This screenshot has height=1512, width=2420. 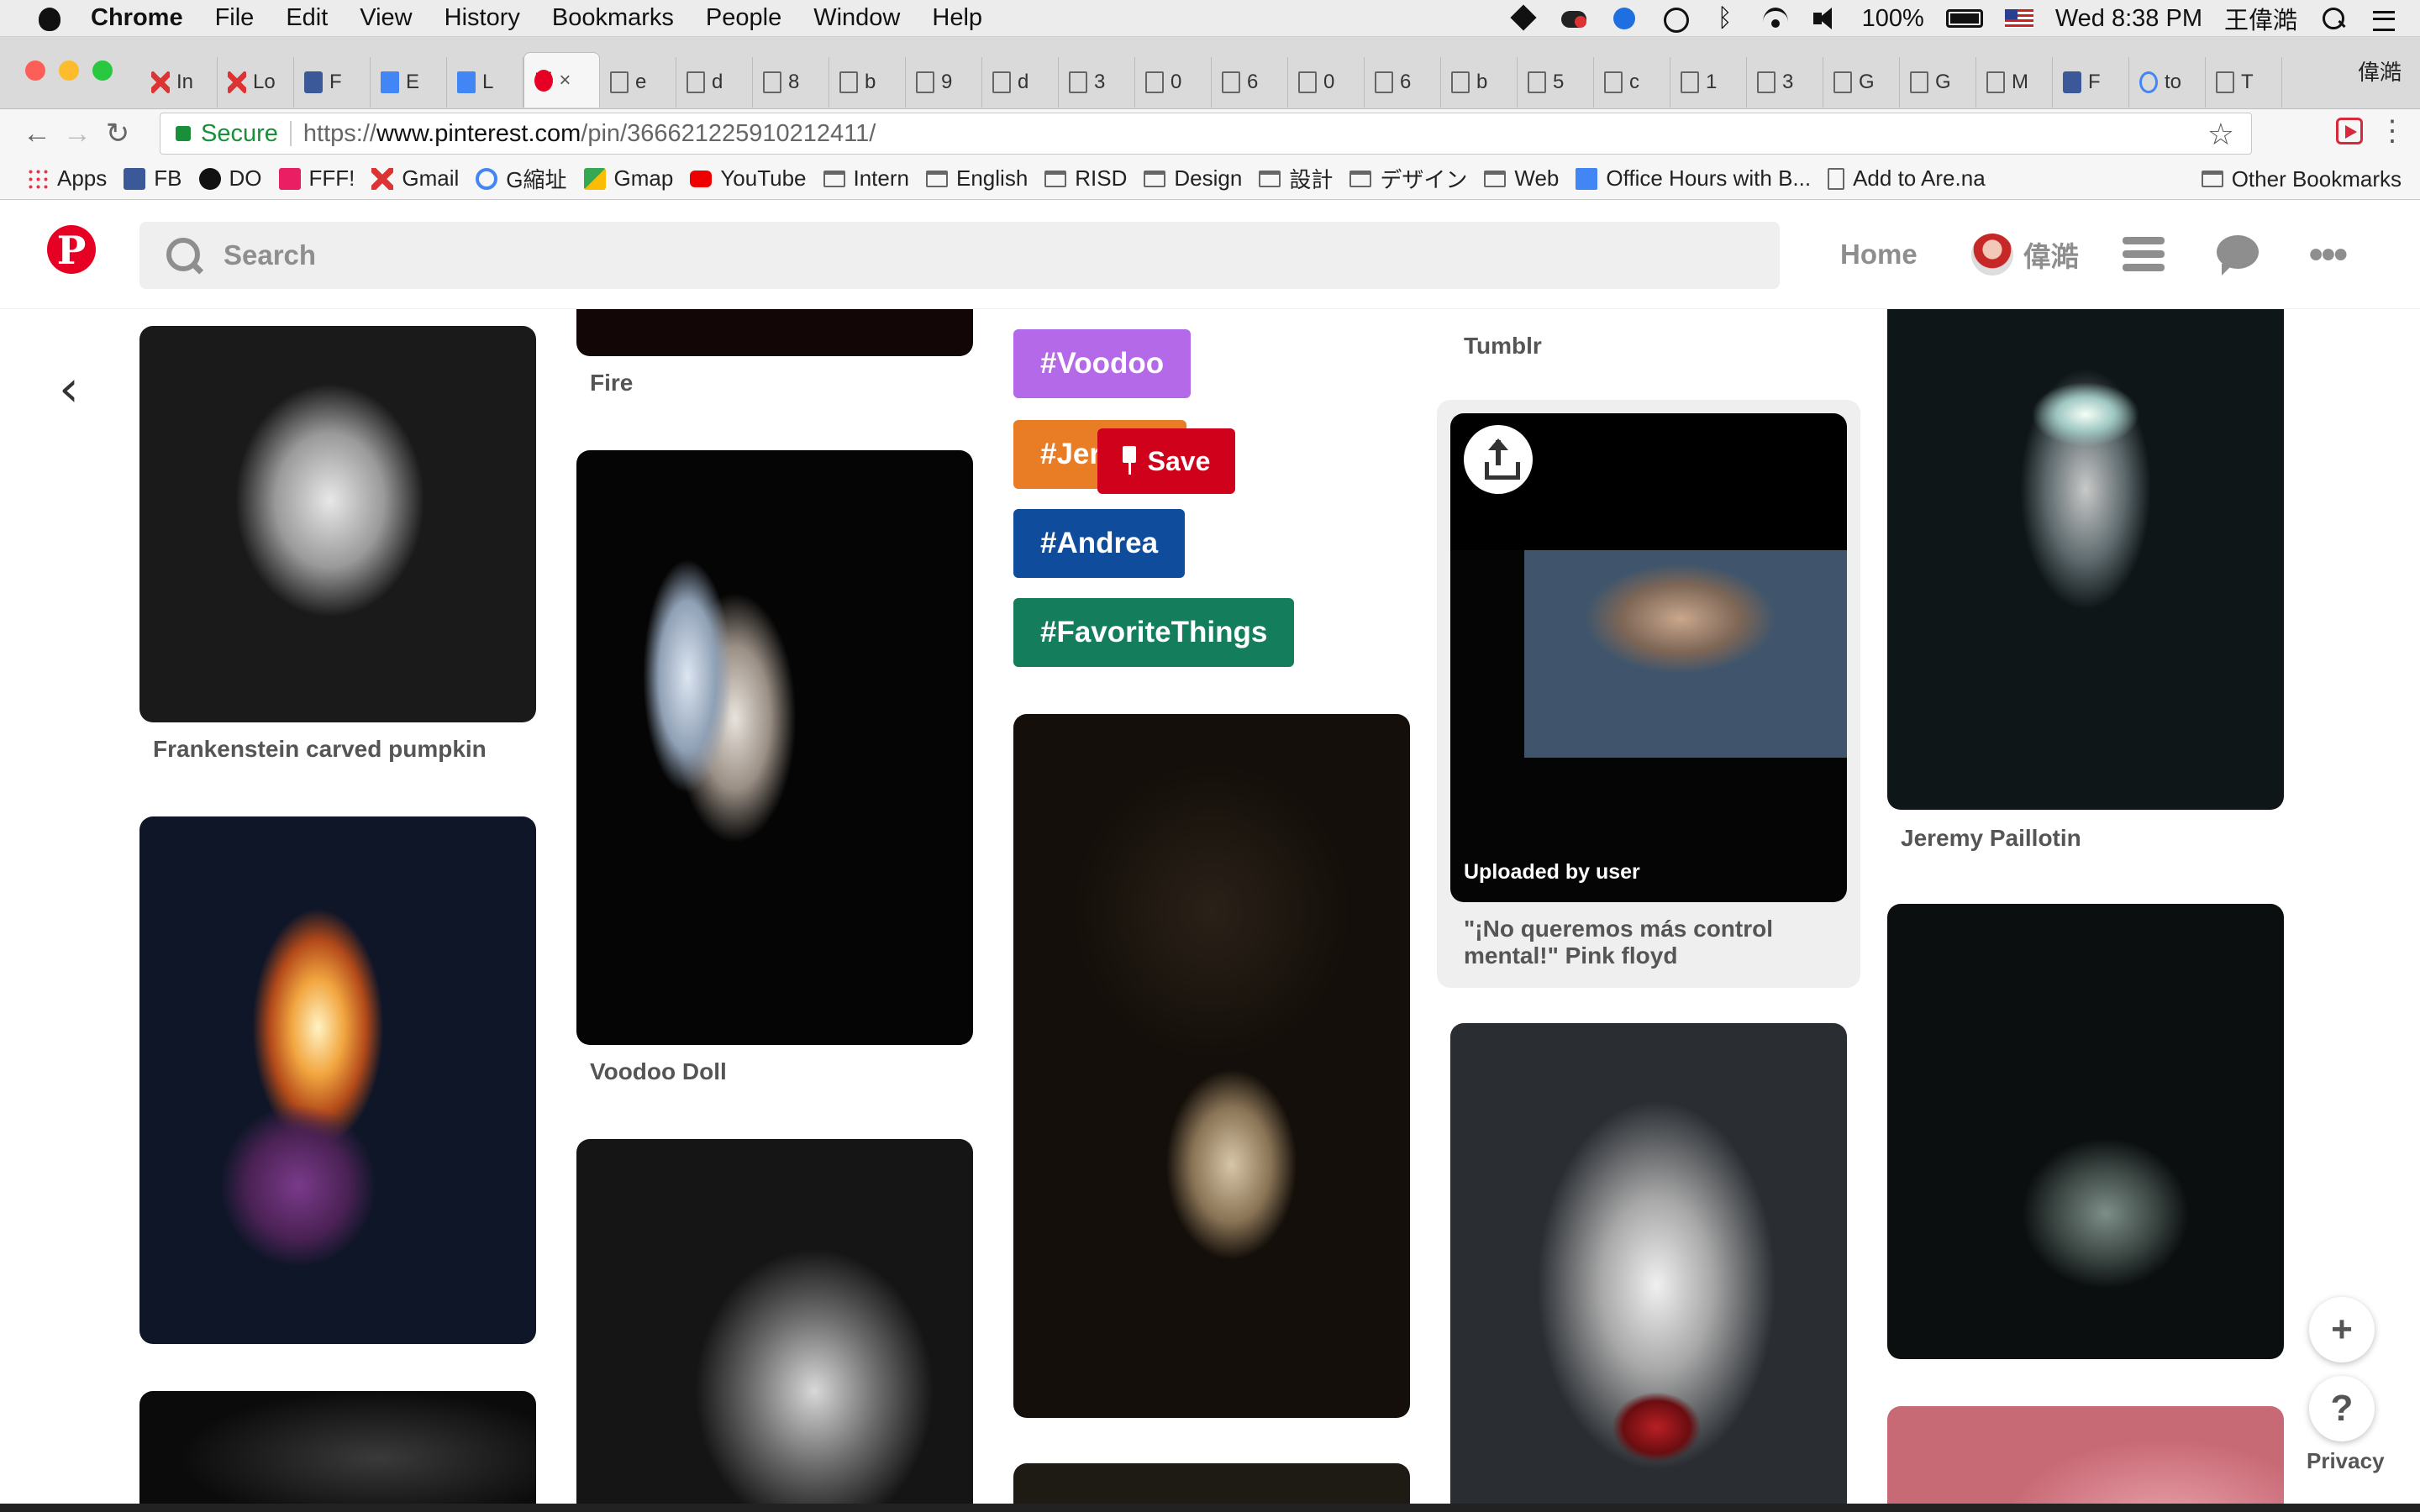 I want to click on other-bookmarks: Other Bookmarks, so click(x=2301, y=179).